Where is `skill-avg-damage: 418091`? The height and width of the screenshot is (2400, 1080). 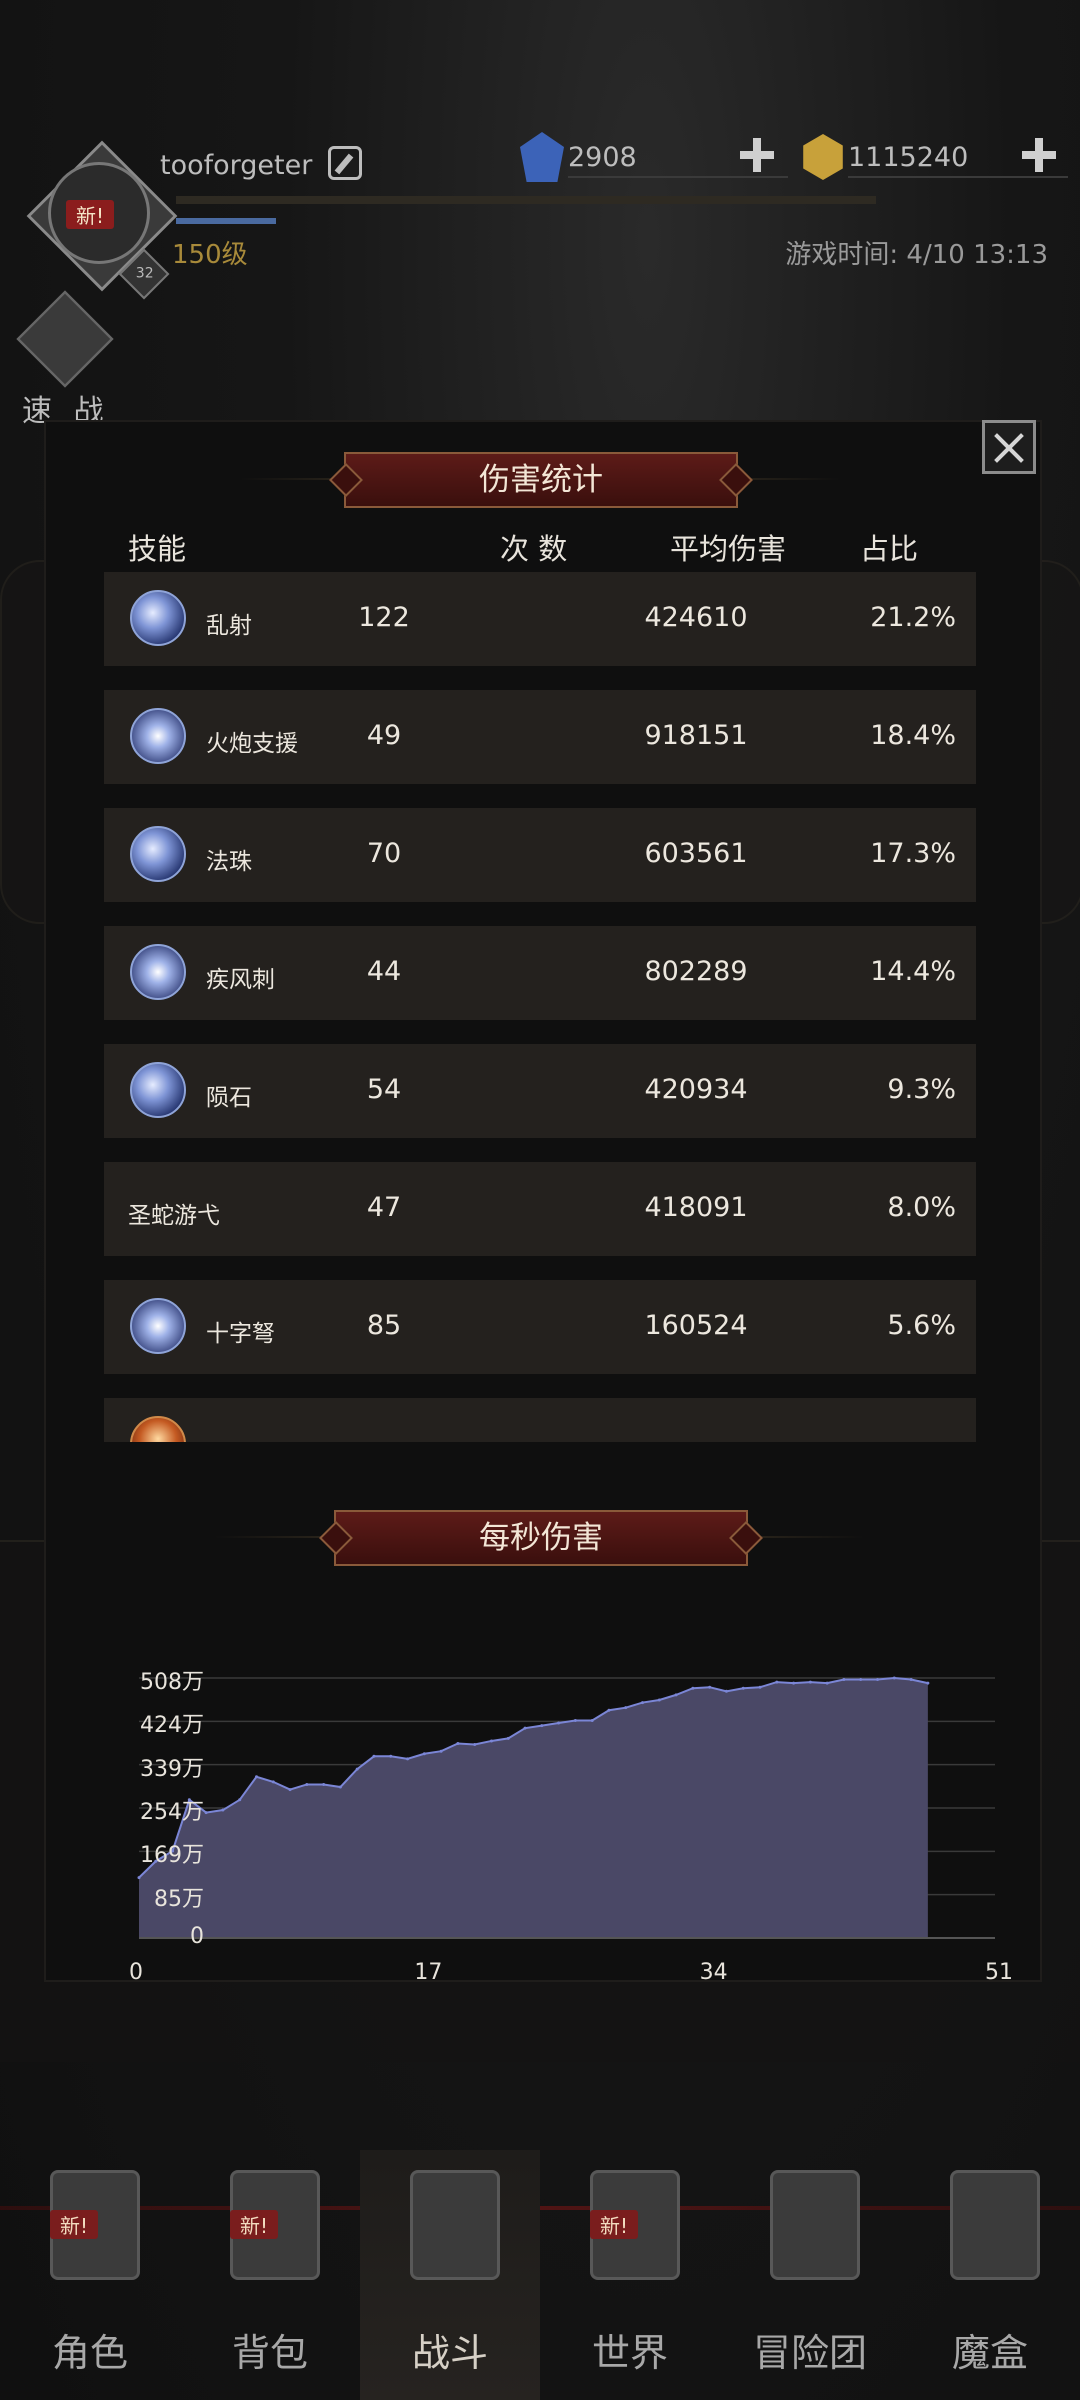
skill-avg-damage: 418091 is located at coordinates (696, 1207).